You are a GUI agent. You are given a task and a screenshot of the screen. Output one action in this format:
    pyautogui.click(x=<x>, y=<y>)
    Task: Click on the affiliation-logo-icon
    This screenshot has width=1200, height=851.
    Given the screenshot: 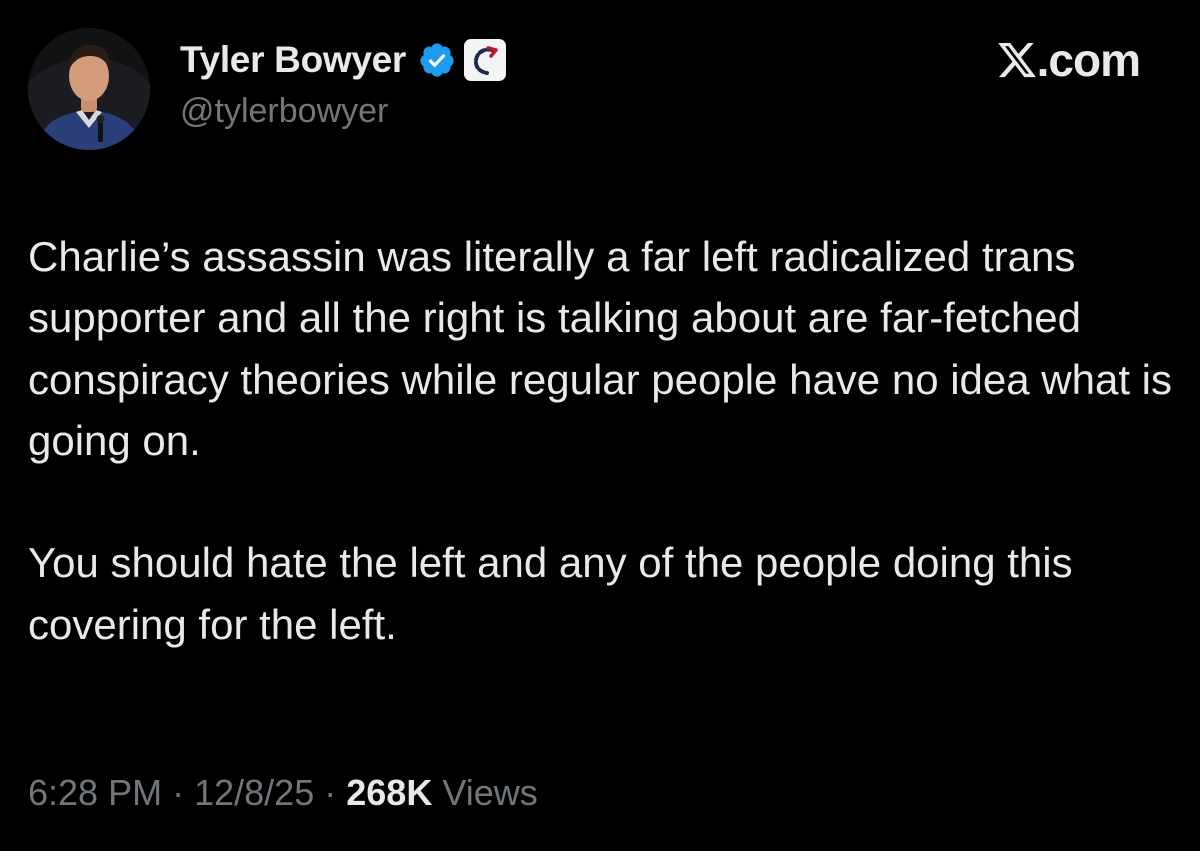 What is the action you would take?
    pyautogui.click(x=485, y=60)
    